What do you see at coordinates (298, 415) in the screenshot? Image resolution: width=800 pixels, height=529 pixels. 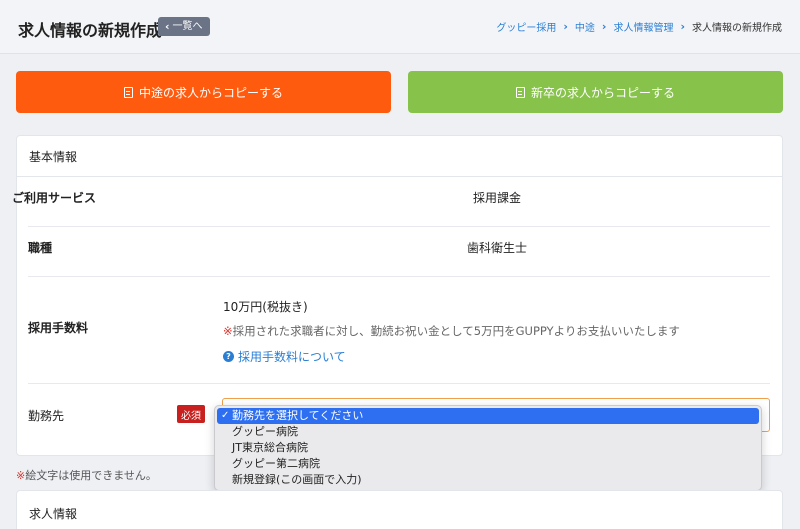 I see `option-label: 勤務先を選択してください` at bounding box center [298, 415].